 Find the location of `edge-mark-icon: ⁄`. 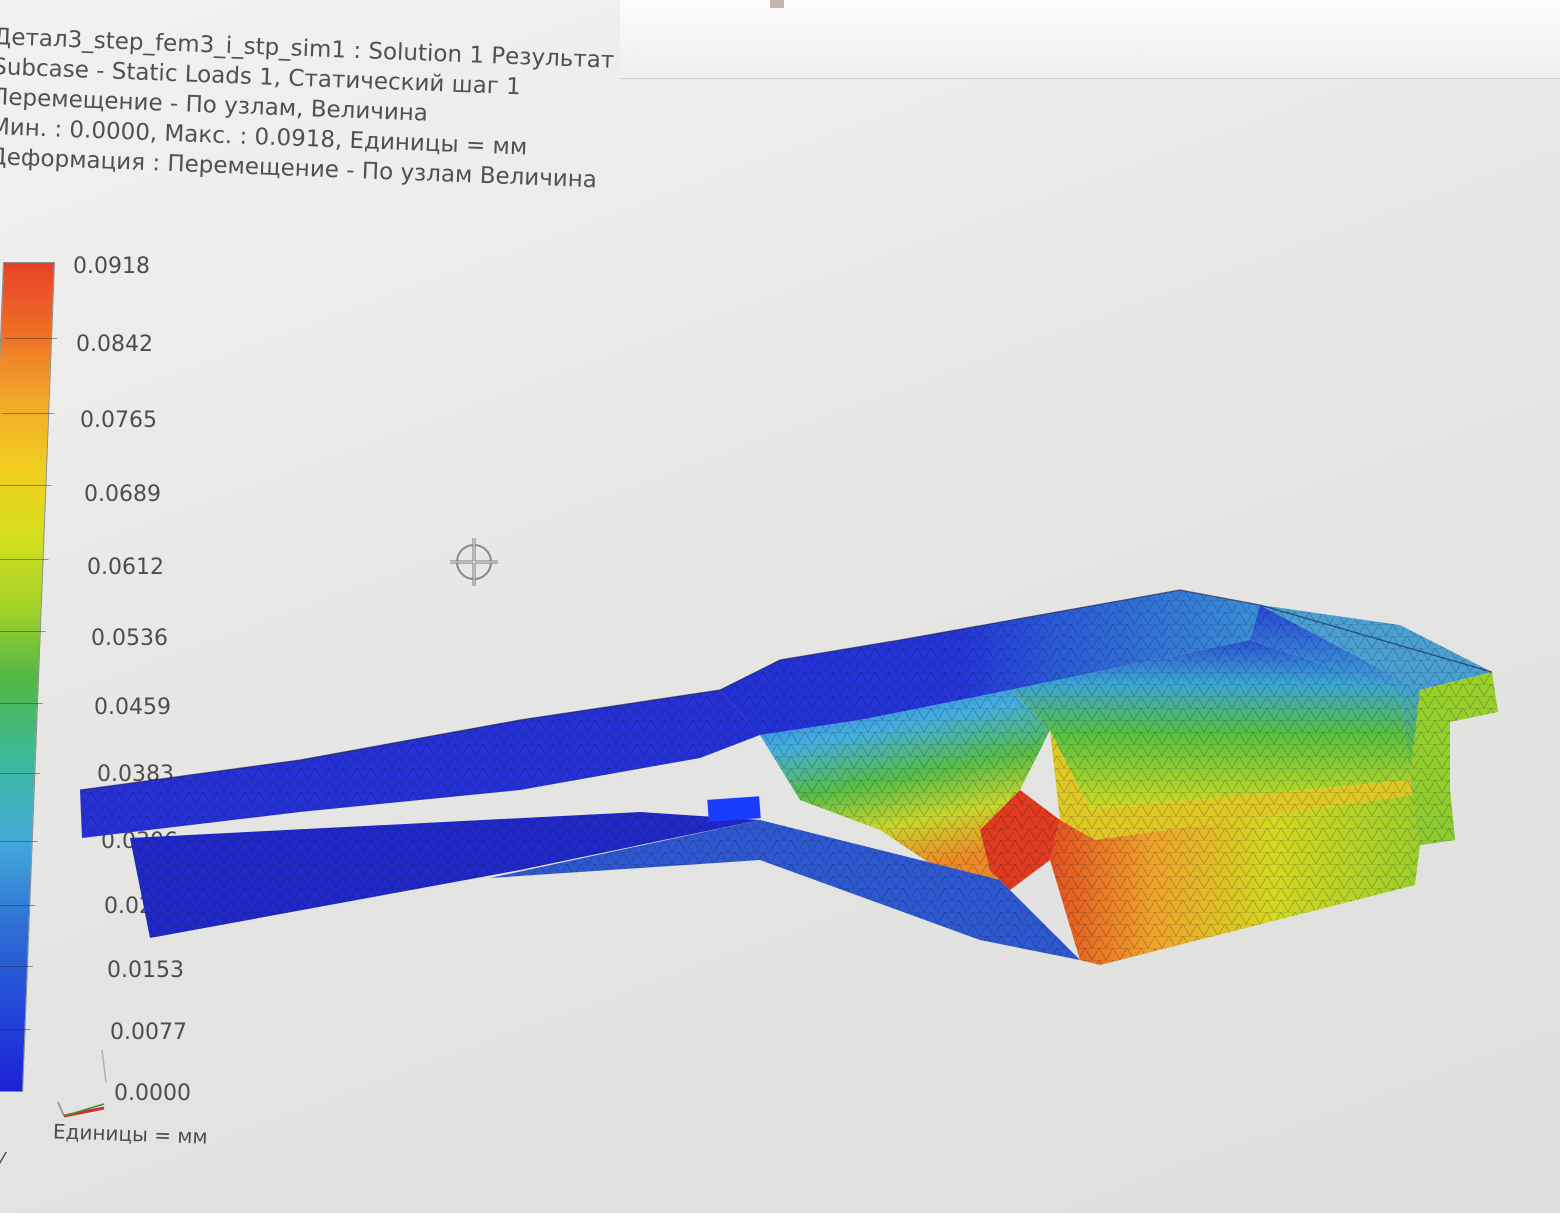

edge-mark-icon: ⁄ is located at coordinates (2, 1160).